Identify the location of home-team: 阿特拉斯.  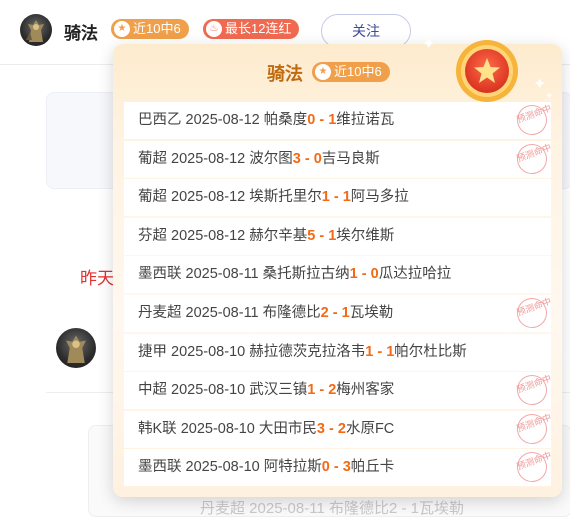
(292, 467).